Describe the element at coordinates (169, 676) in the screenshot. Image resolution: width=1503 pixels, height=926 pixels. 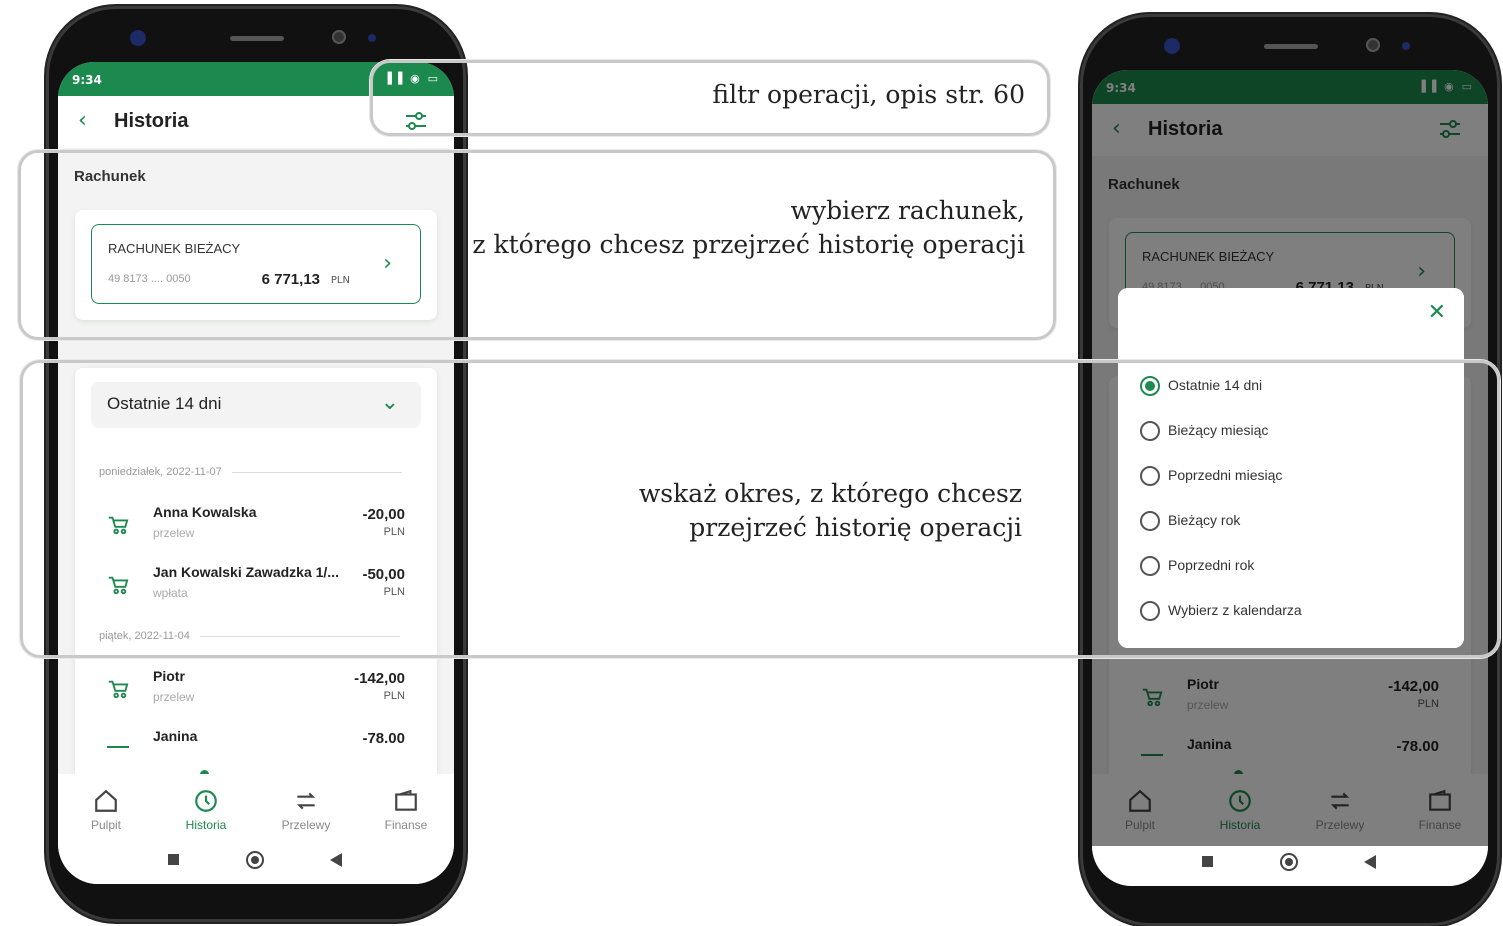
I see `transaction-name: Piotr` at that location.